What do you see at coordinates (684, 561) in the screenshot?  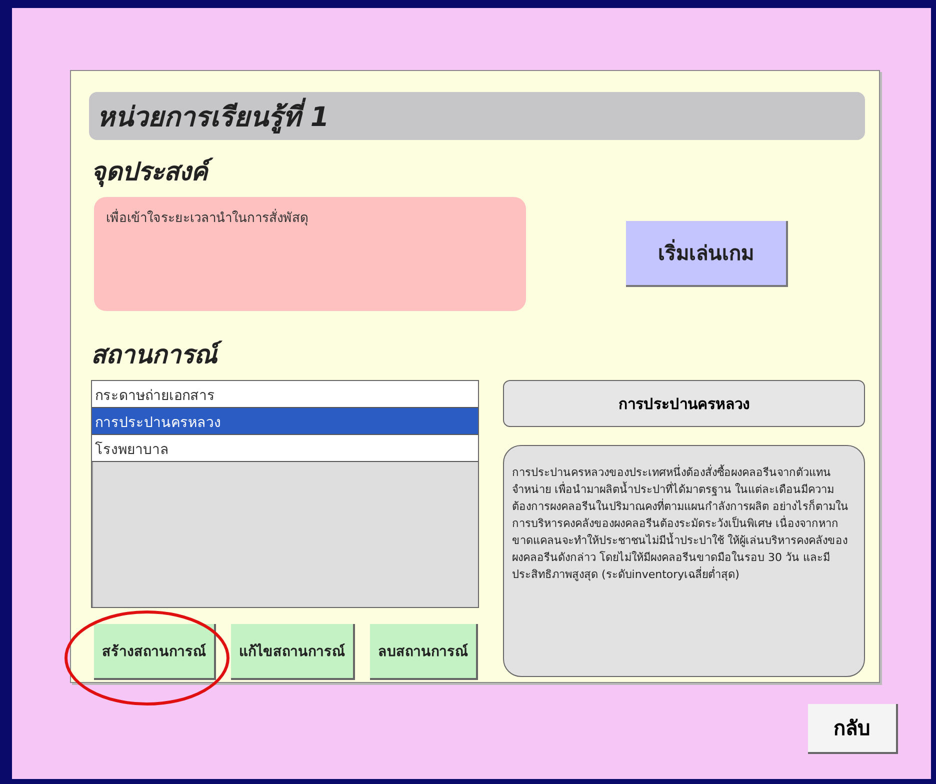 I see `scenario-description: การประปานครหลวงของประเทศหนึ่งต้องสั่งซื้อผงคลอรีนจากตัวแทนจำหน่าย เพื่อนำมาผลิตน้ำประปาที่ได้มาตรฐาน ในแต่ละเดือนมีความต้องการผงคลอรีนในปริมาณคงที่ตามแผนกำลังการผลิต อย่างไรก็ตามในการบริหารคงคลังของผงคลอรีนต้องระมัดระวังเป็นพิเศษ เนื่องจากหากขาดแคลนจะทำให้ประชาชนไม่มีน้ำประปาใช้ ให้ผู้เล่นบริหารคงคลังของผงคลอรีนดังกล่าว โดยไม่ให้มีผงคลอรีนขาดมือในรอบ 30 วัน และมีประสิทธิภาพสูงสุด (ระดับinventoryเฉลี่ยต่ำสุด)` at bounding box center [684, 561].